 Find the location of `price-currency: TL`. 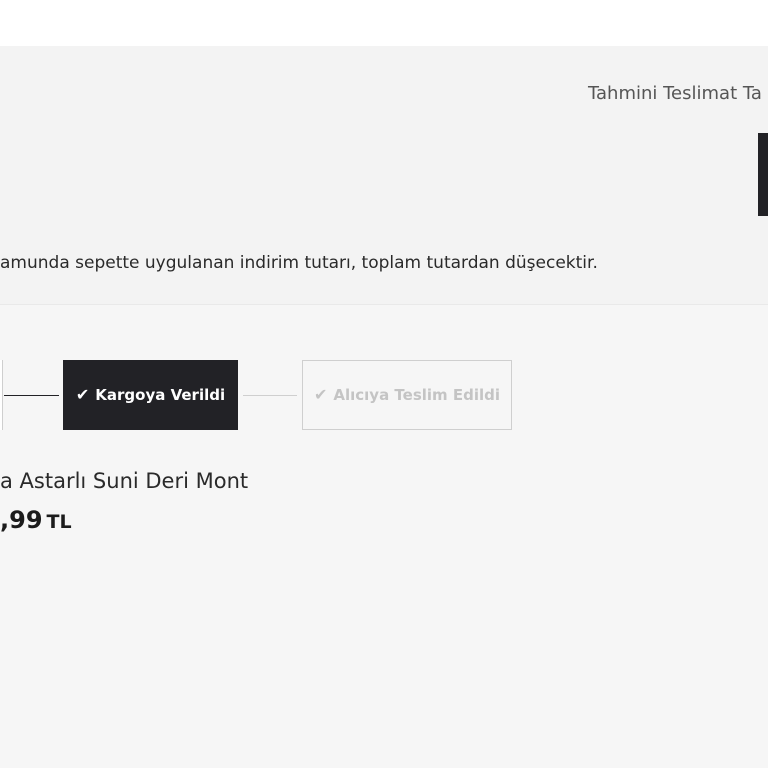

price-currency: TL is located at coordinates (59, 522).